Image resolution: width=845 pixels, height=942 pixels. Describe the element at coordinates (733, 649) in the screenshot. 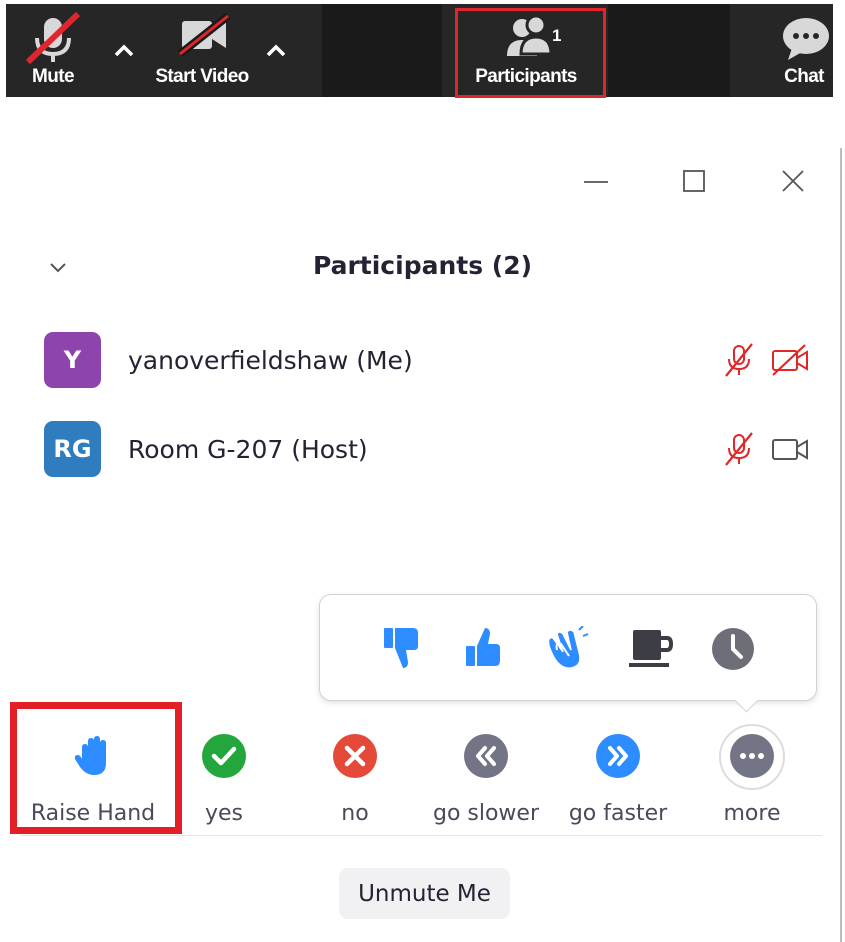

I see `clock-icon` at that location.